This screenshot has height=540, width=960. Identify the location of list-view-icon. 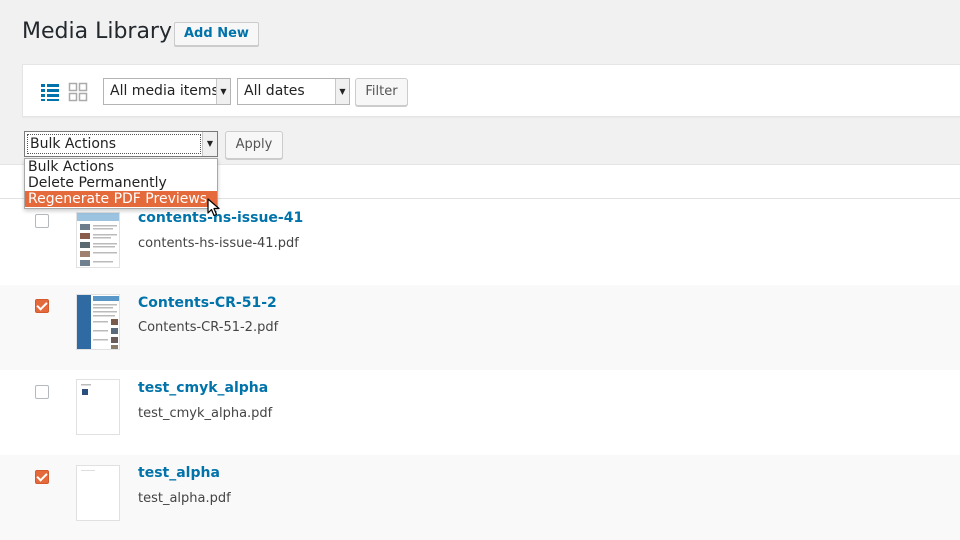
(50, 92).